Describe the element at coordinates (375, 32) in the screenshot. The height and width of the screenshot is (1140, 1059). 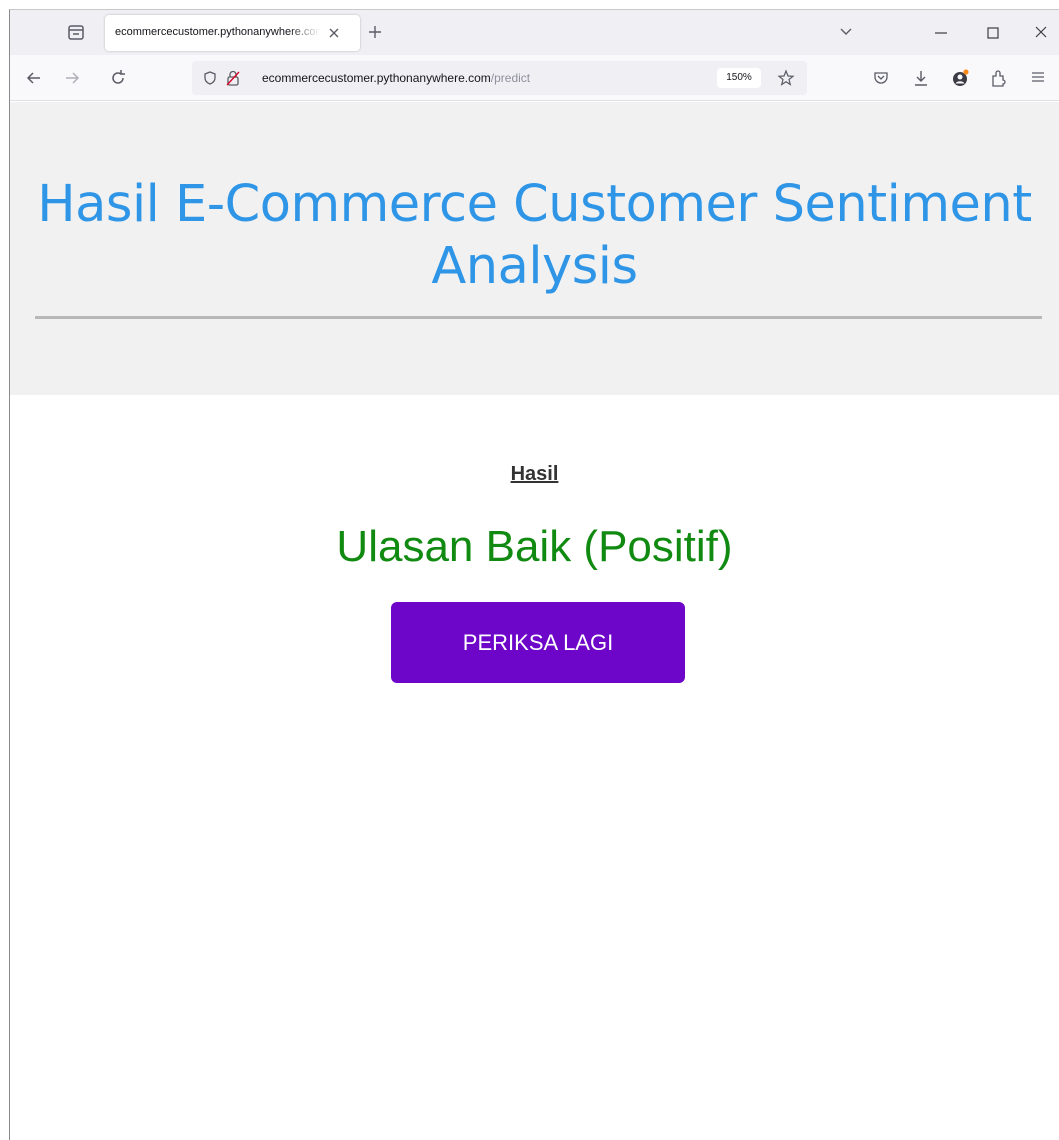
I see `plus-icon` at that location.